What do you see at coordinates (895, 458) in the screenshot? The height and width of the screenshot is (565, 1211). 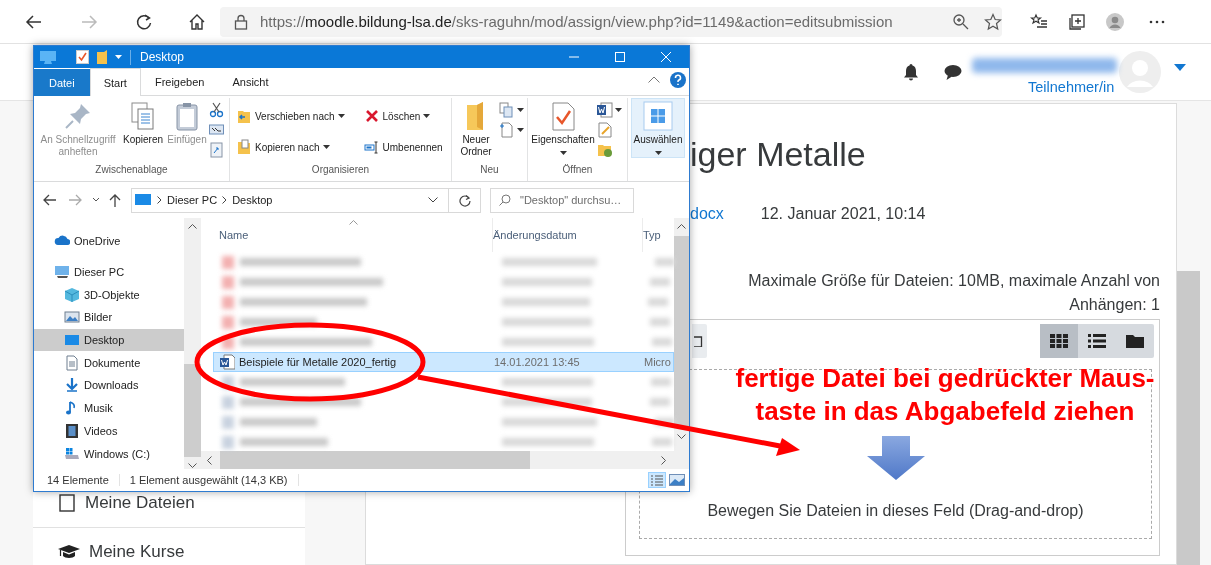 I see `down-arrow-icon` at bounding box center [895, 458].